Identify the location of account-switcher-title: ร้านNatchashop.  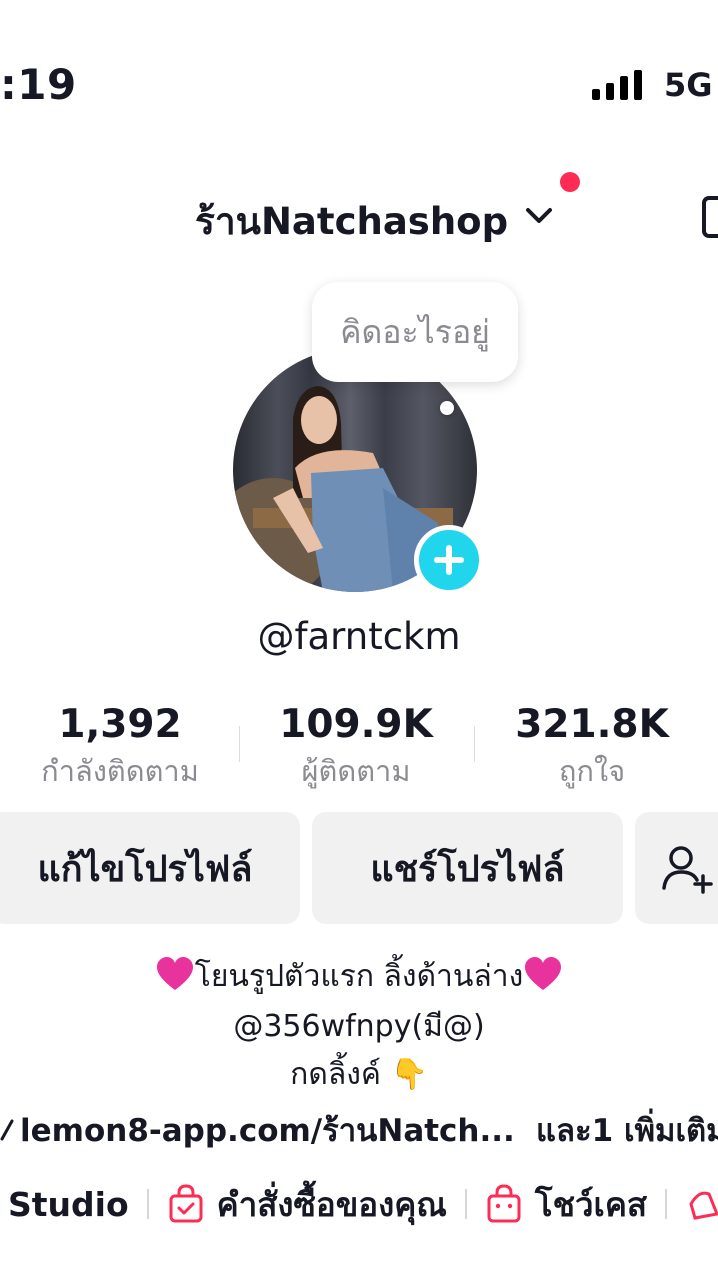
(351, 221).